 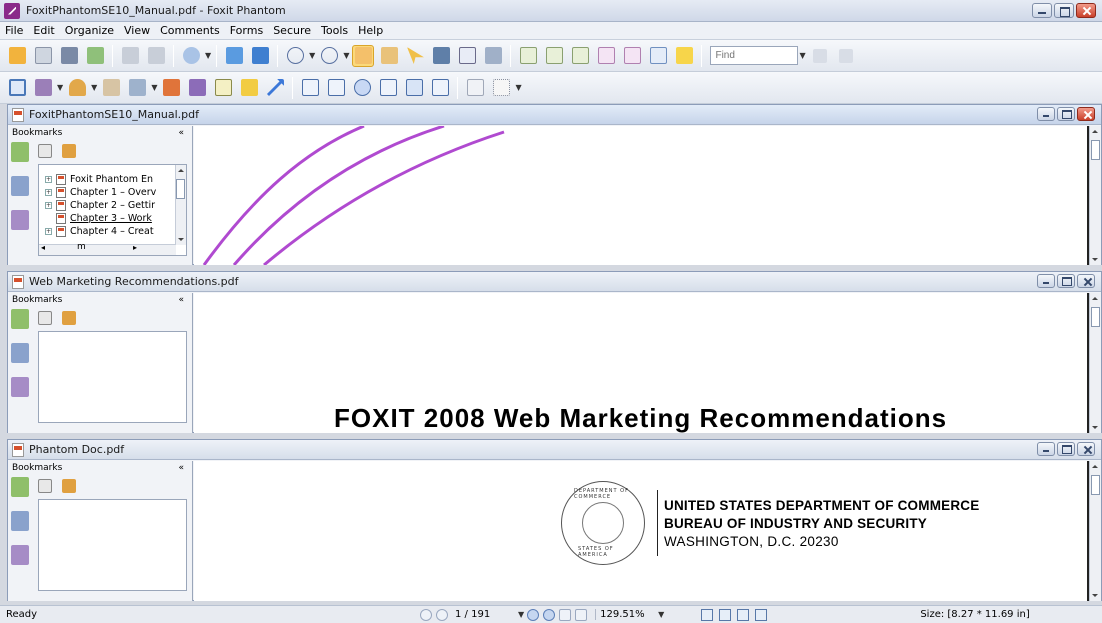 What do you see at coordinates (43, 30) in the screenshot?
I see `menu-edit: Edit` at bounding box center [43, 30].